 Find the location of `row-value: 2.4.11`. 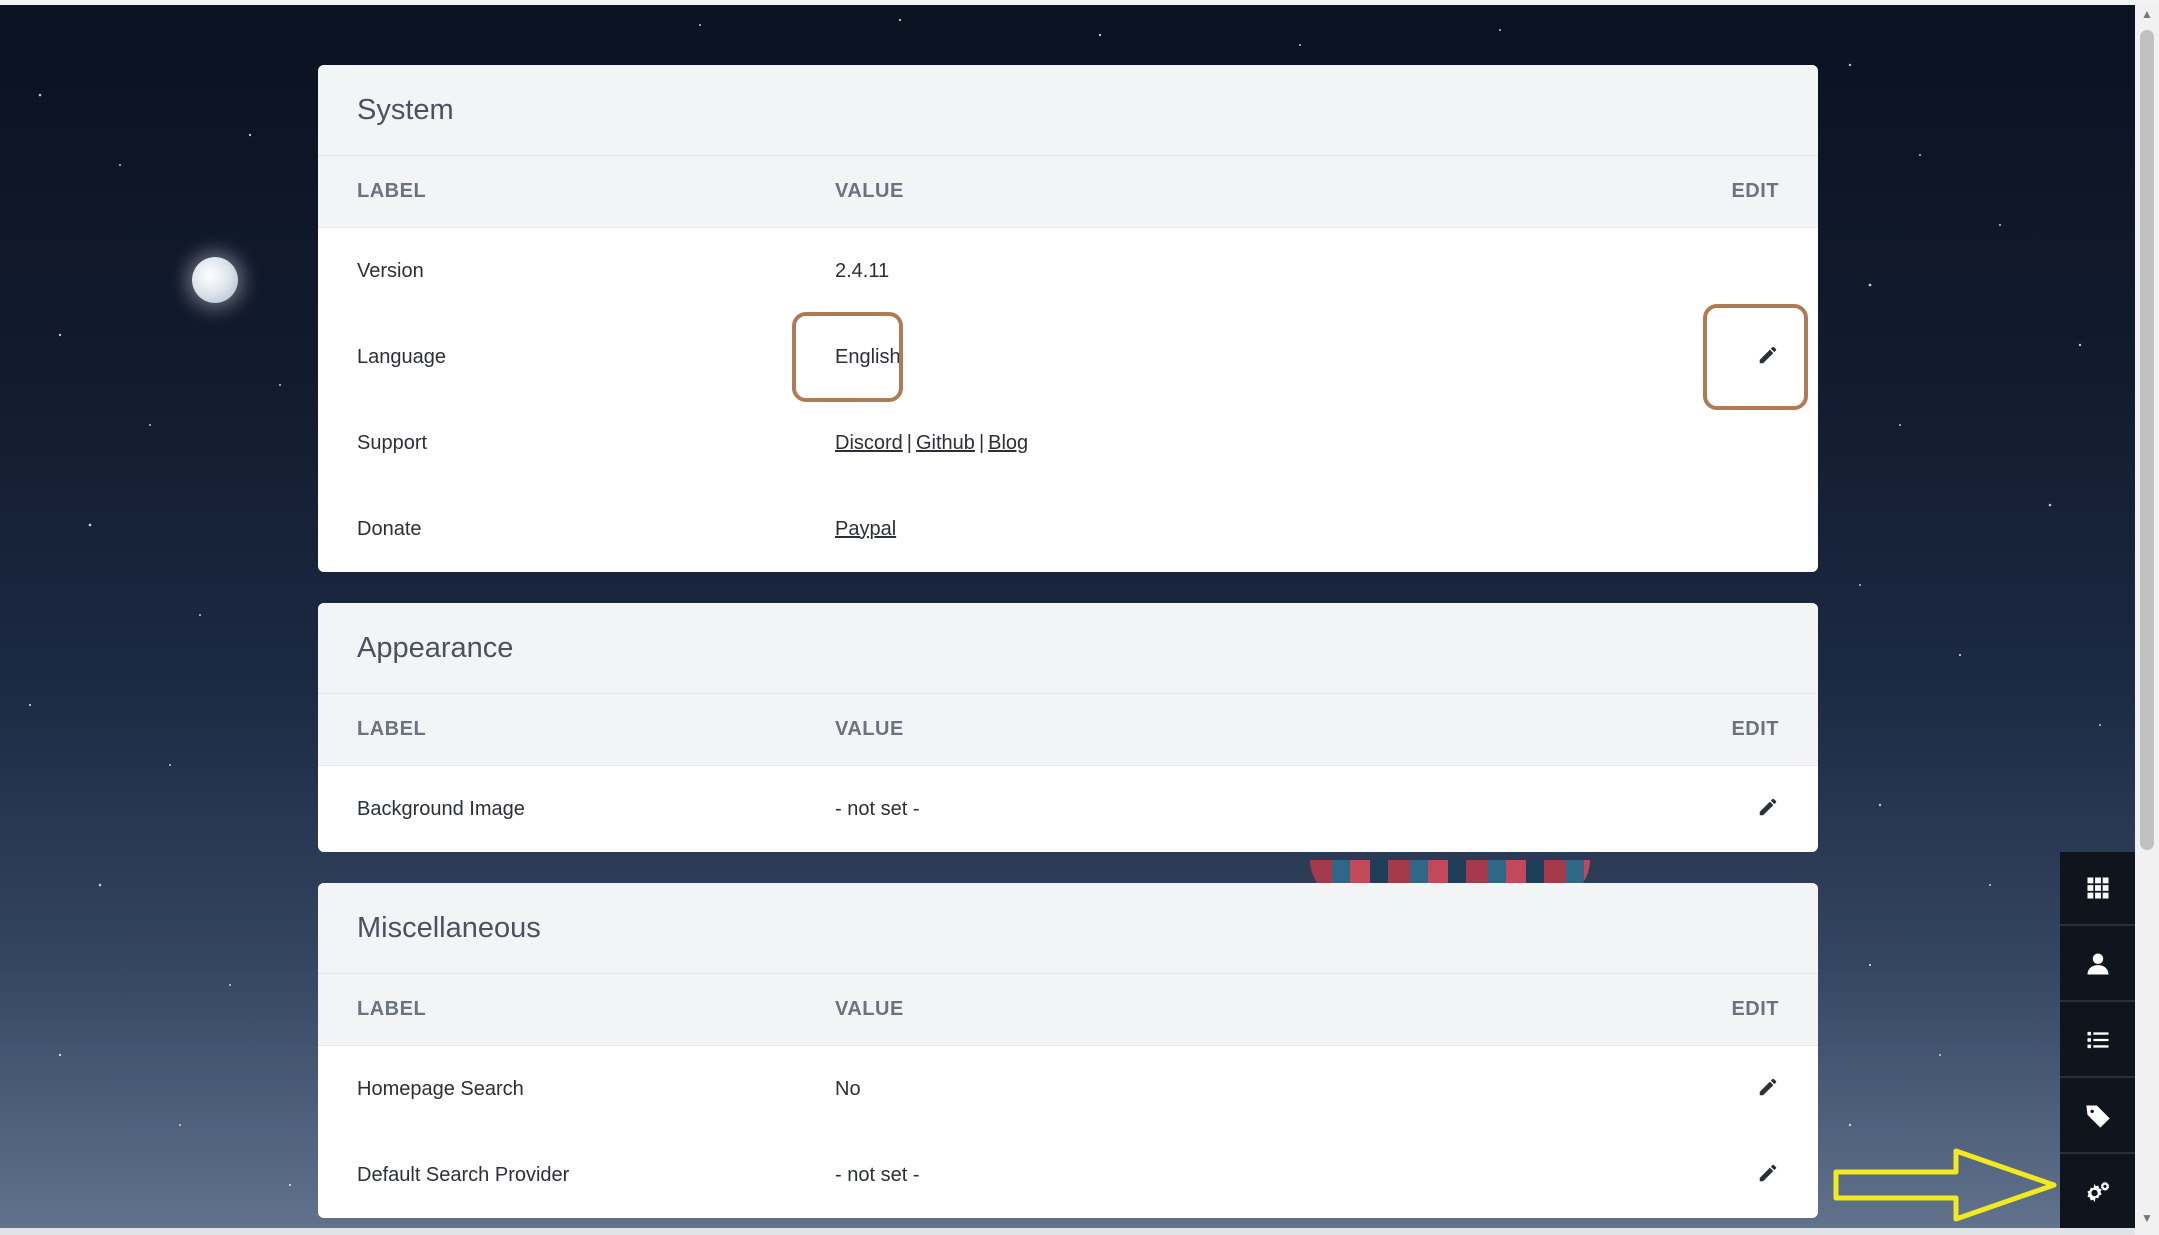

row-value: 2.4.11 is located at coordinates (862, 270).